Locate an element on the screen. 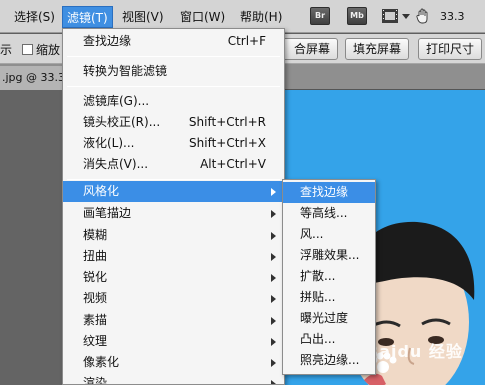 The width and height of the screenshot is (485, 385). menu-item-label: 扭曲 is located at coordinates (95, 256).